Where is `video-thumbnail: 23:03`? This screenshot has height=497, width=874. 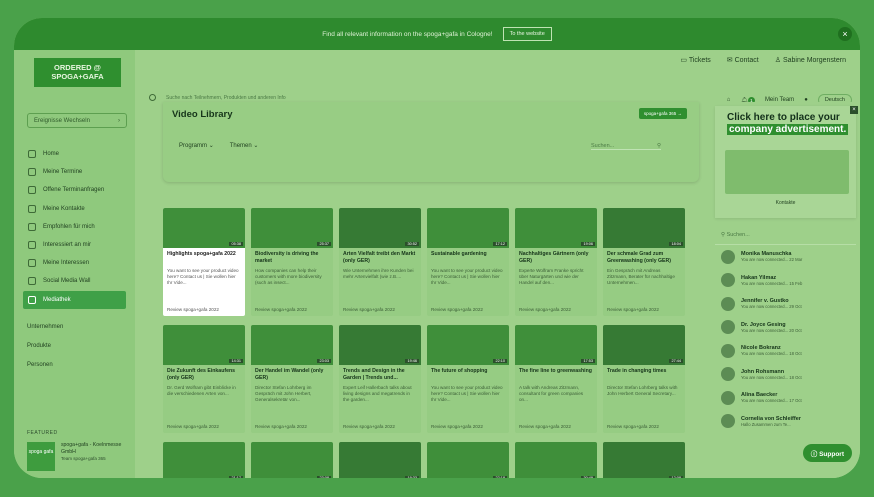
video-thumbnail: 23:03 is located at coordinates (292, 345).